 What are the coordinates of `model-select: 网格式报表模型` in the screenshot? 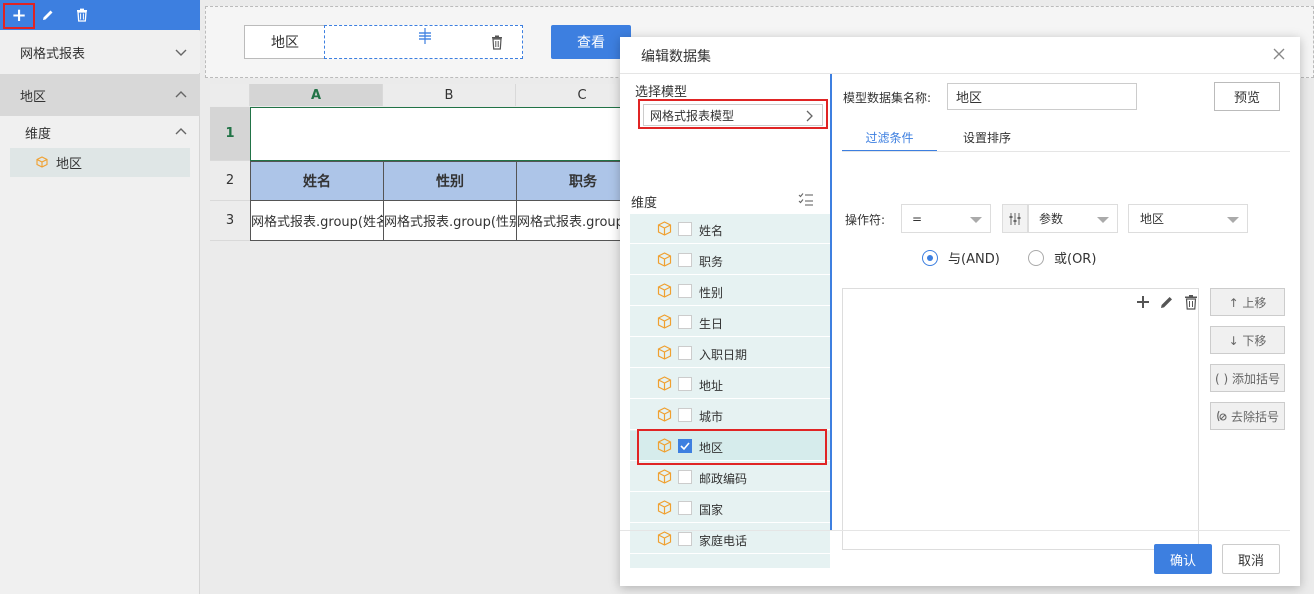 It's located at (733, 115).